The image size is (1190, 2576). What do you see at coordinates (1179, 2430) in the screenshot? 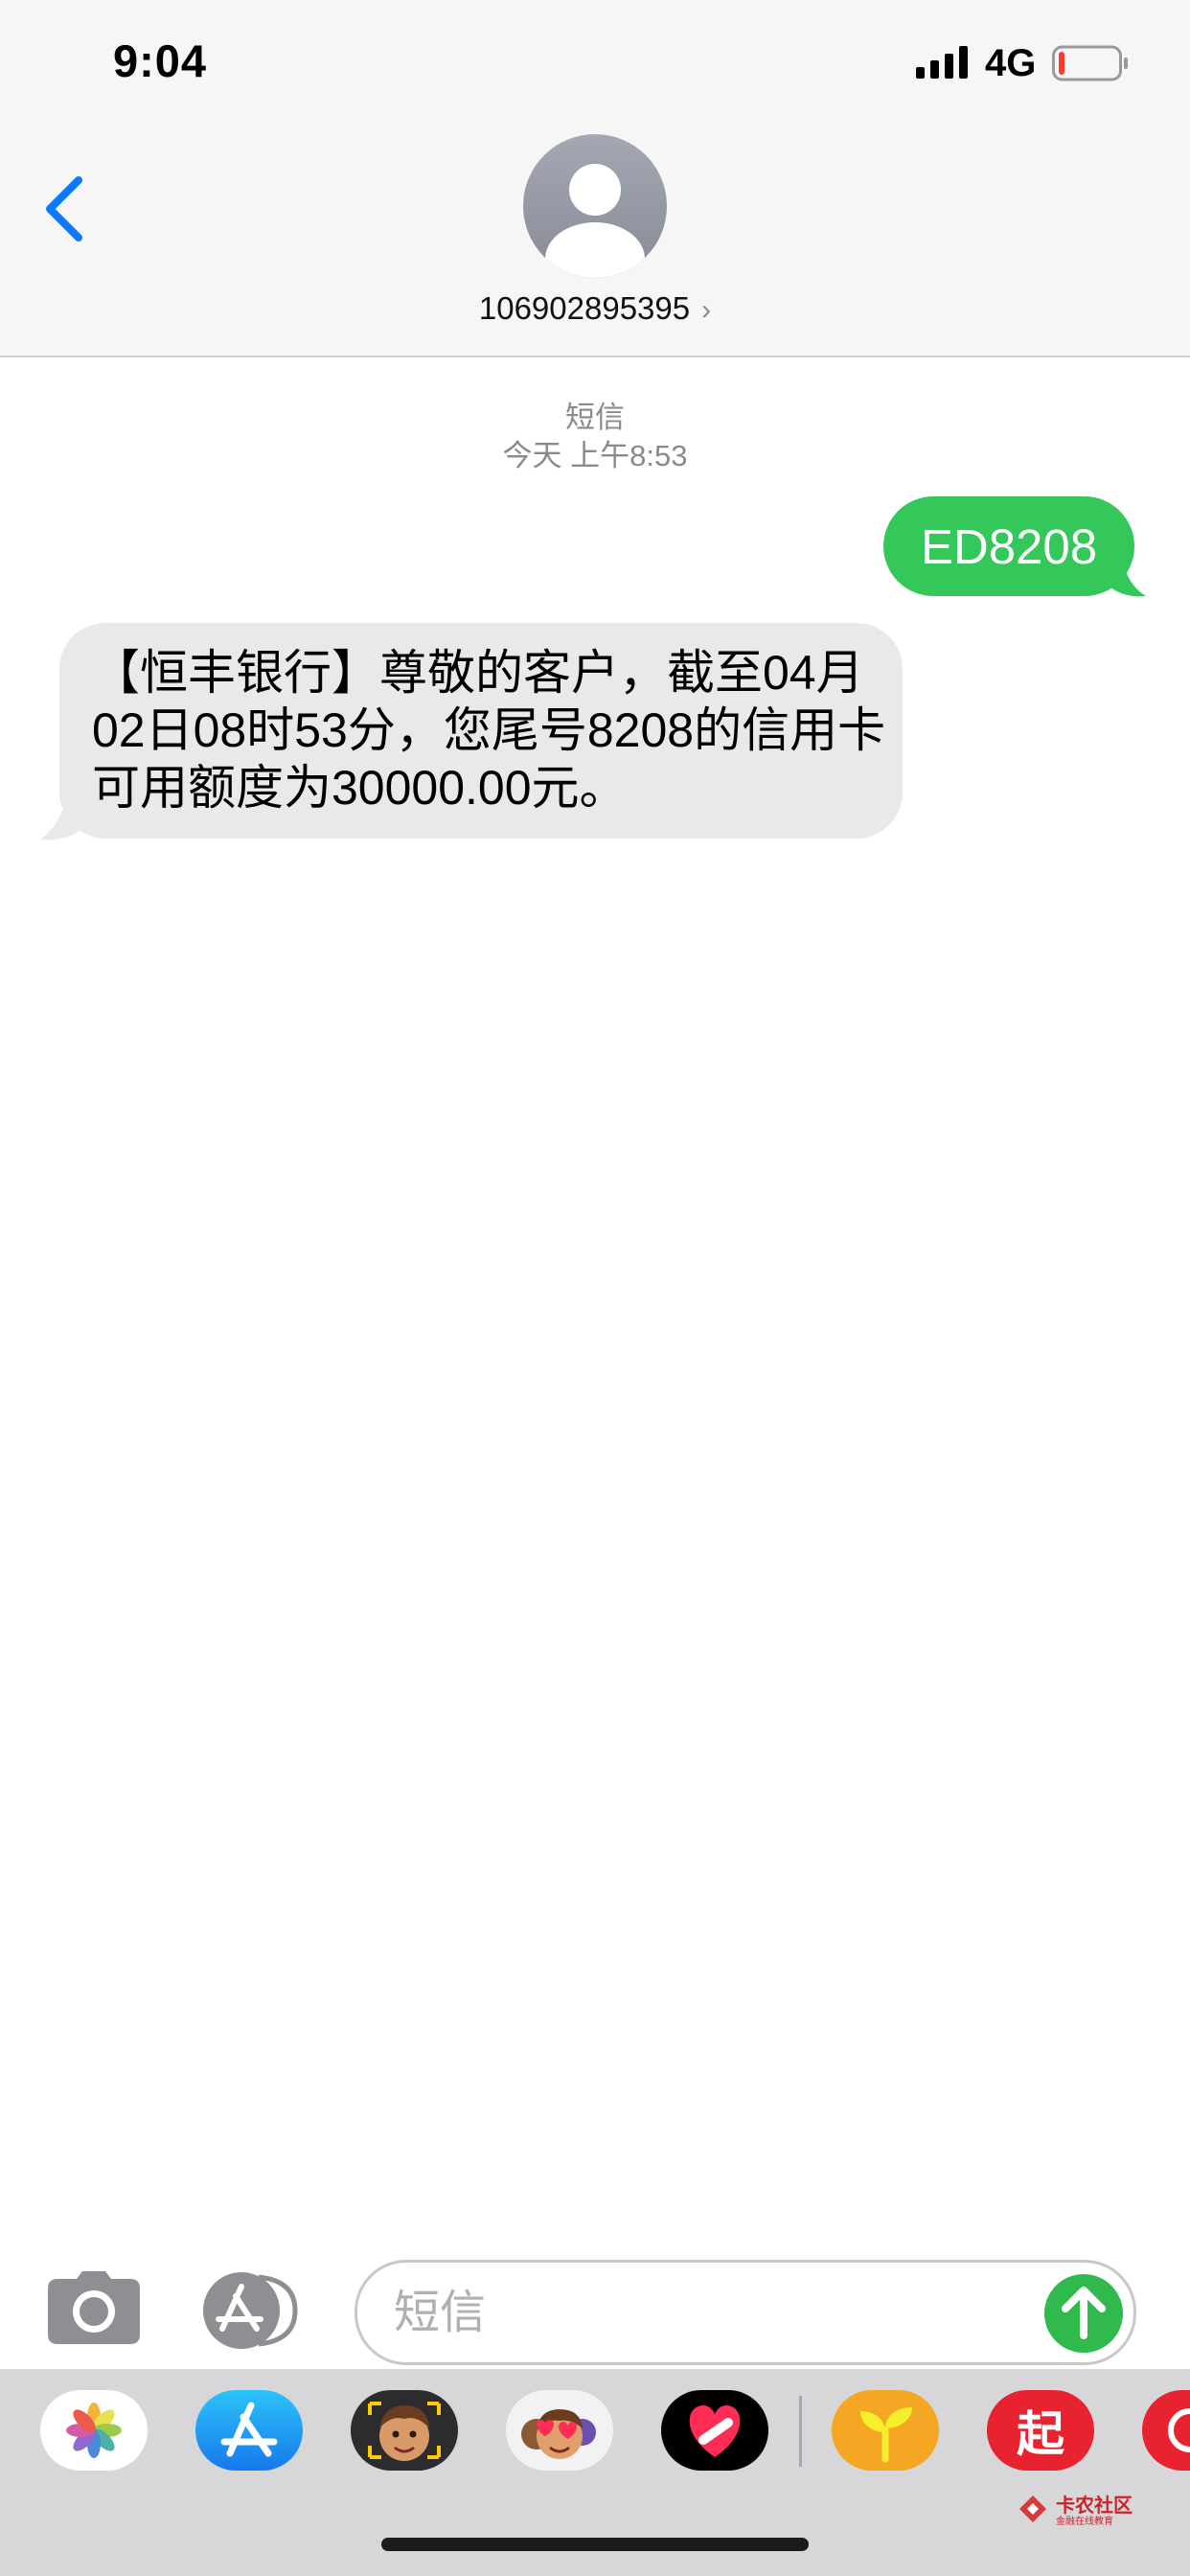
I see `partial-app-glyph-icon` at bounding box center [1179, 2430].